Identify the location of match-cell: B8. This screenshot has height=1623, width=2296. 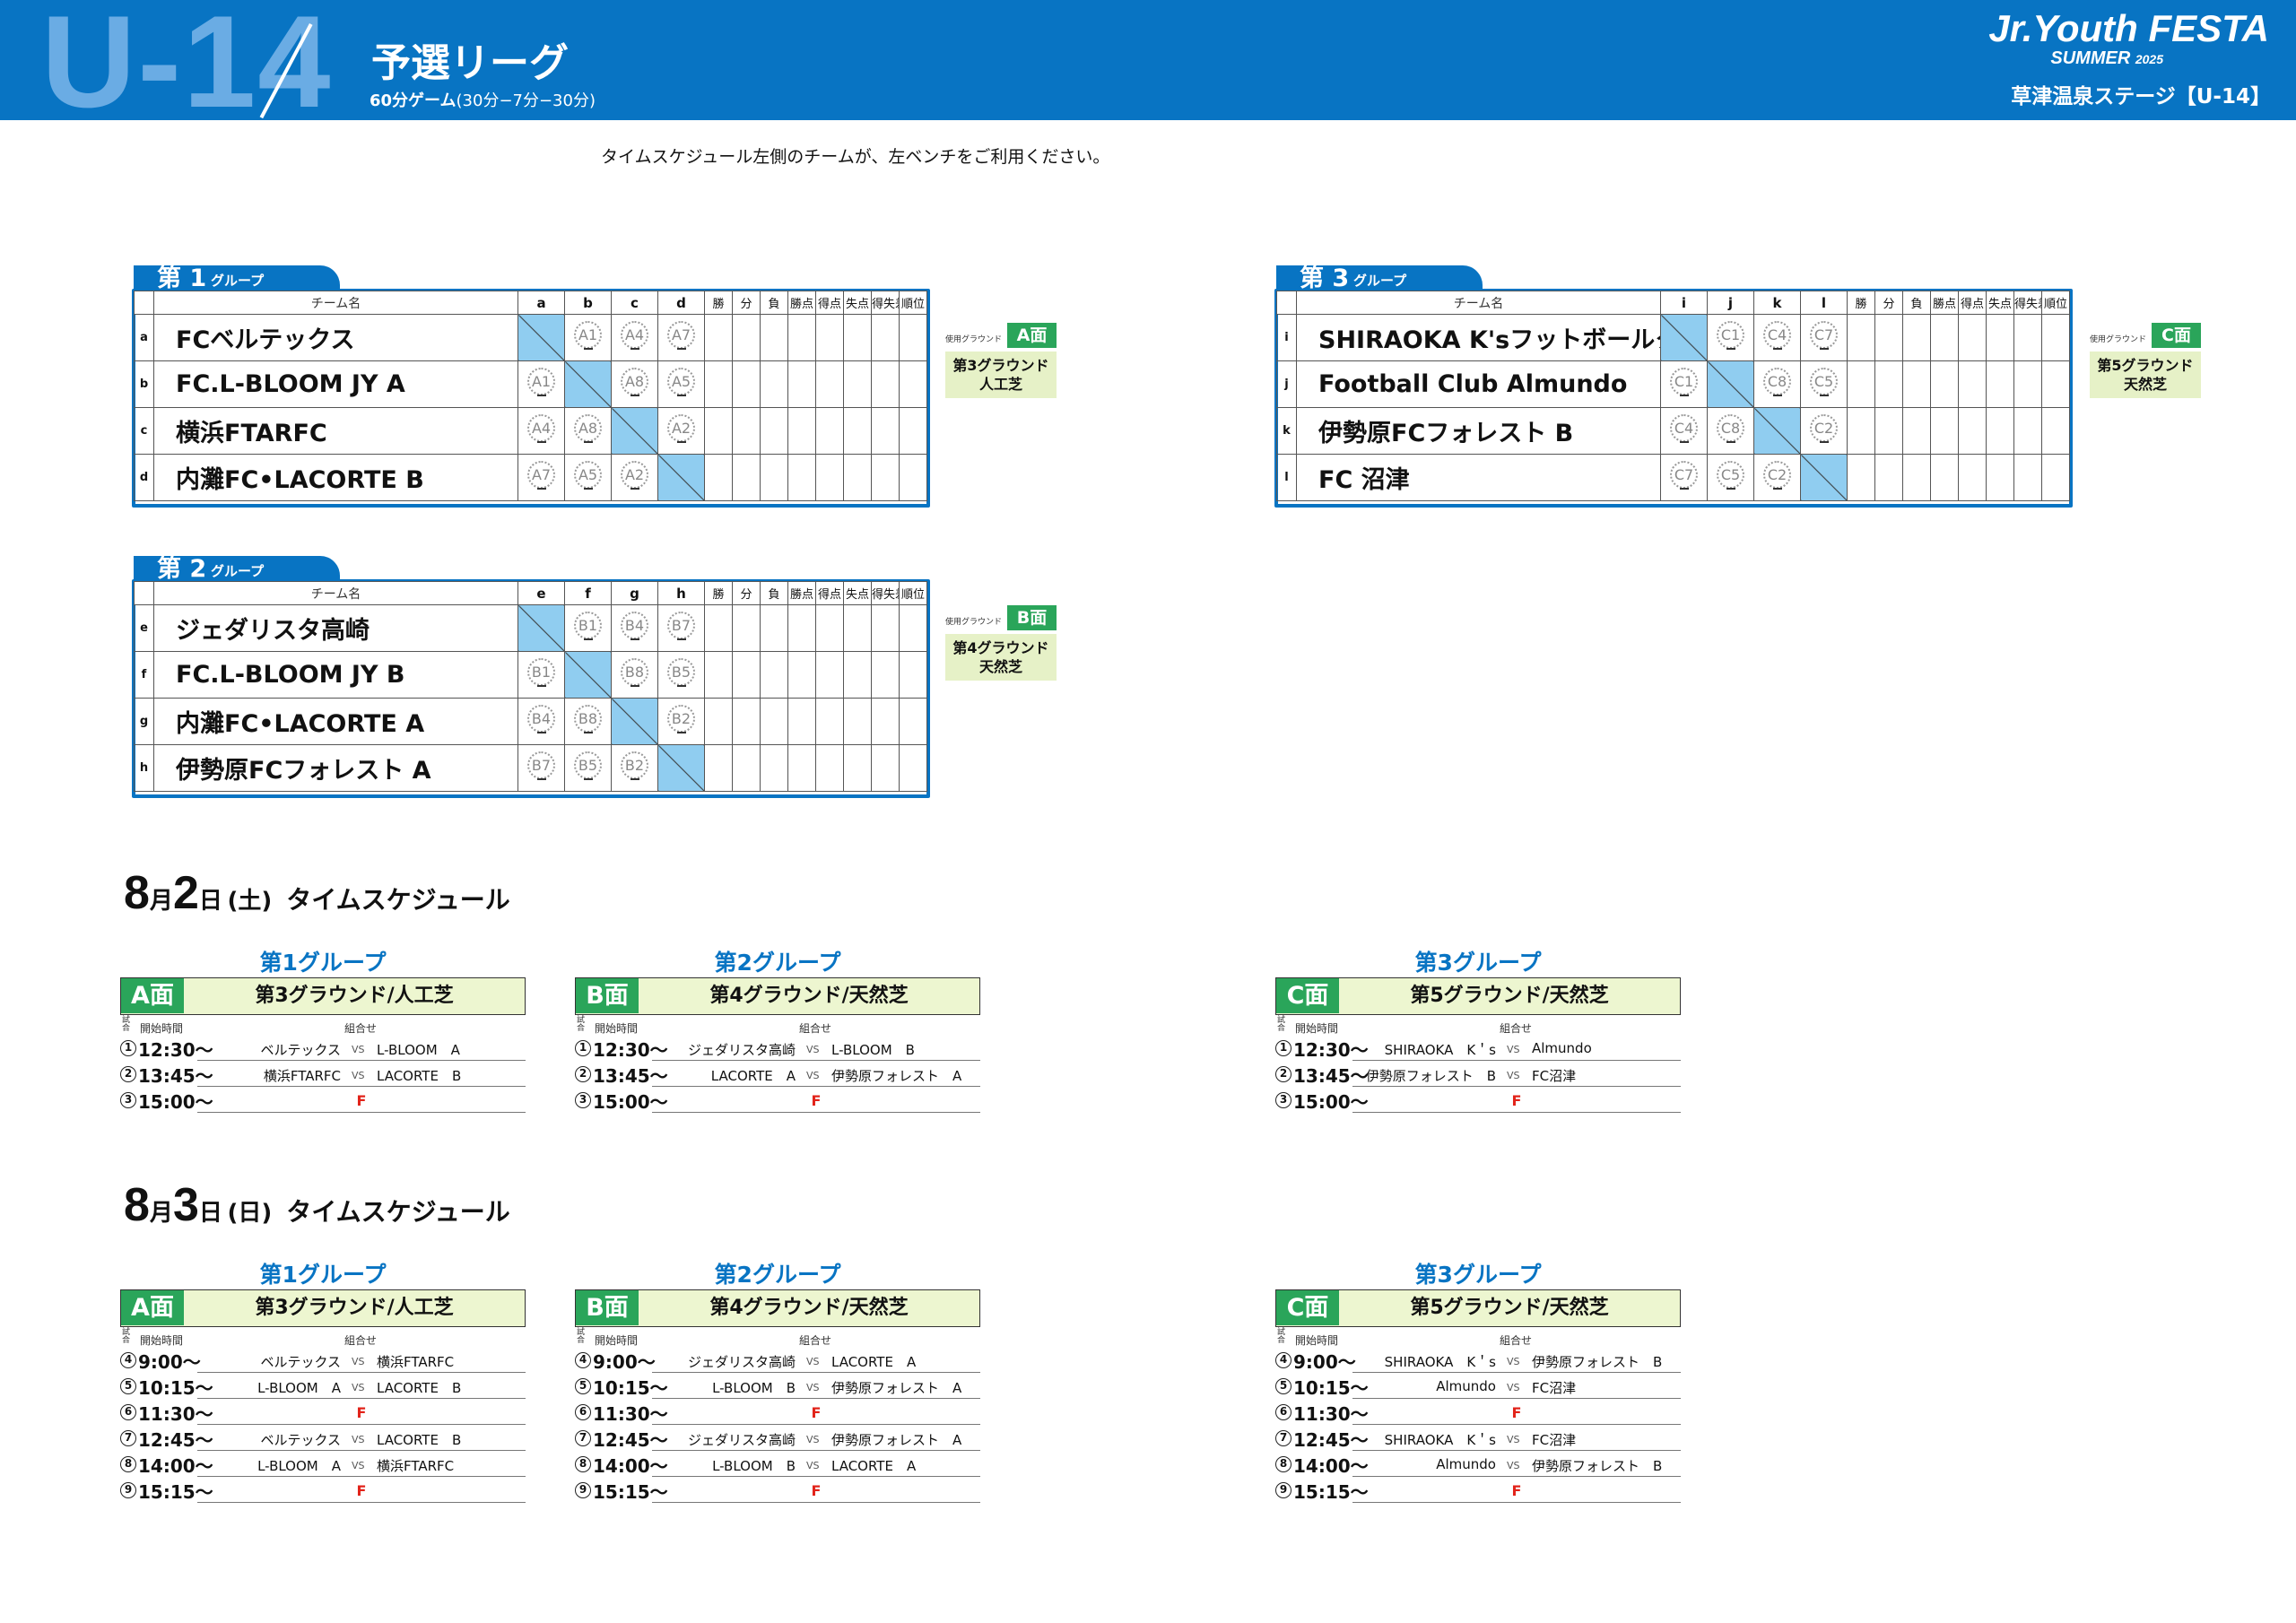
(634, 675).